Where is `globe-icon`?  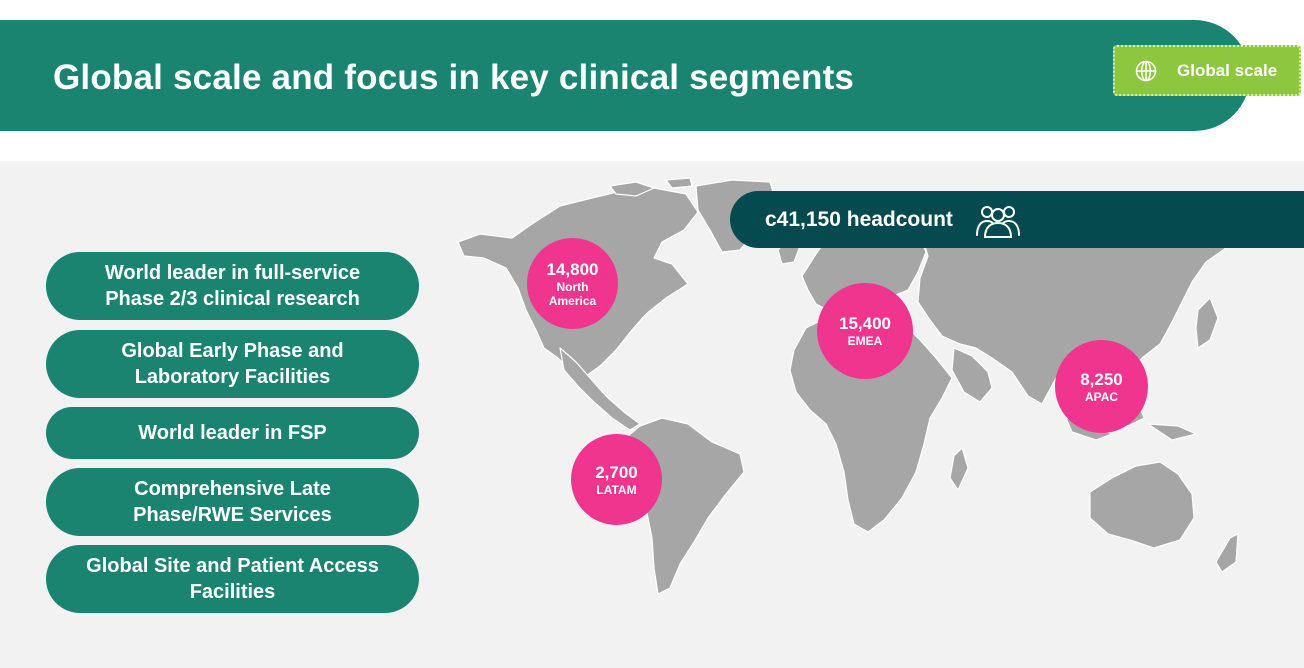 globe-icon is located at coordinates (1146, 70).